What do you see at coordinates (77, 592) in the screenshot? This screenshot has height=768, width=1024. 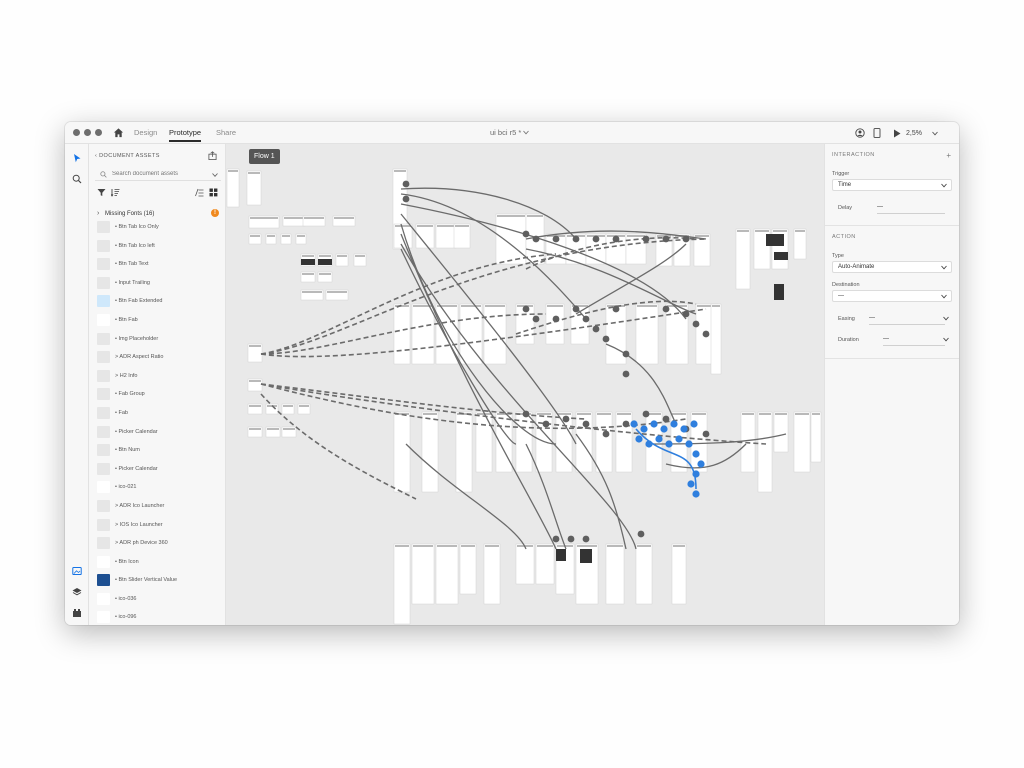 I see `layers-icon` at bounding box center [77, 592].